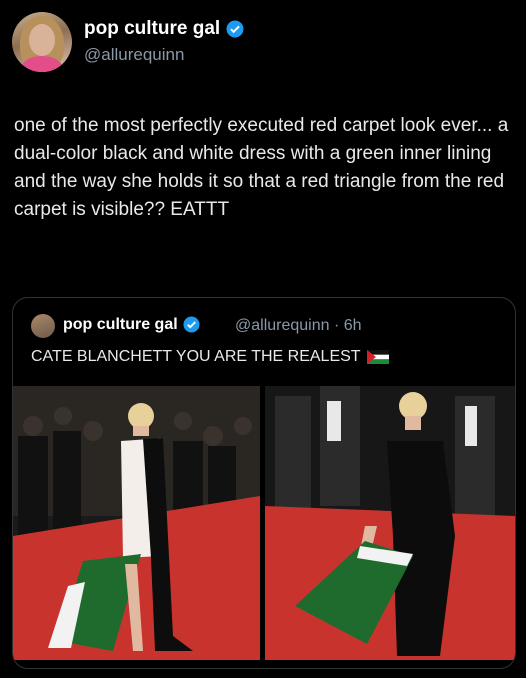 This screenshot has width=526, height=678. Describe the element at coordinates (377, 357) in the screenshot. I see `palestine-flag-icon` at that location.